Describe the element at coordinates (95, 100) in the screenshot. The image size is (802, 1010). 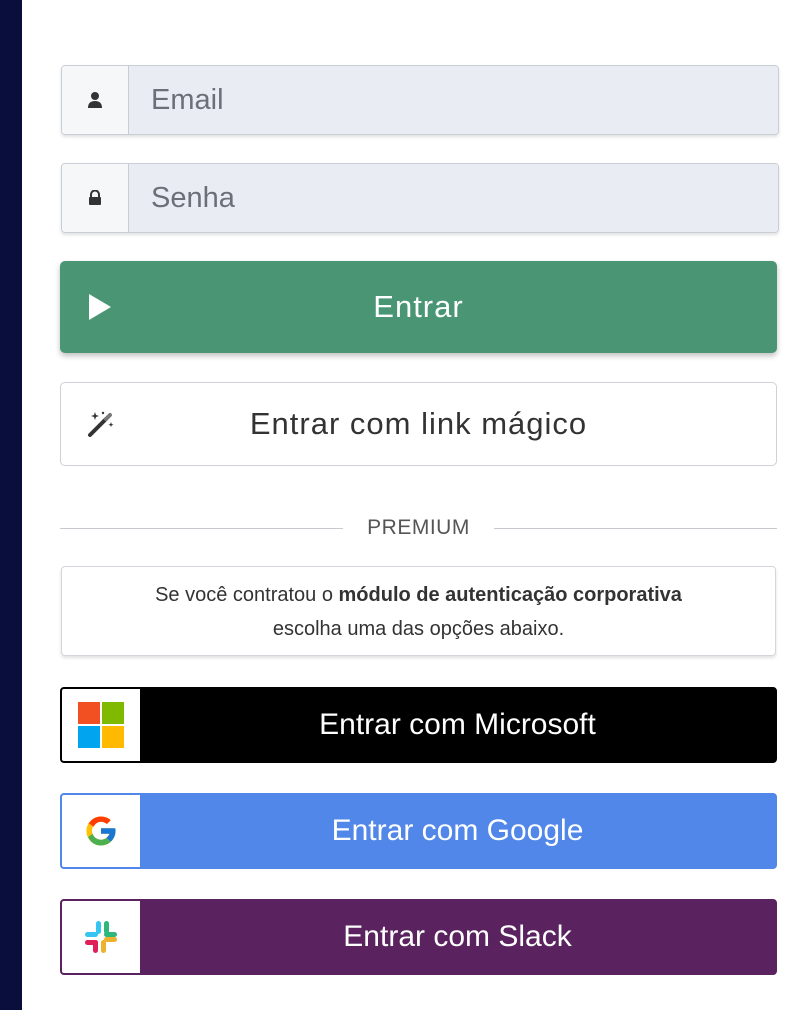
I see `user-icon` at that location.